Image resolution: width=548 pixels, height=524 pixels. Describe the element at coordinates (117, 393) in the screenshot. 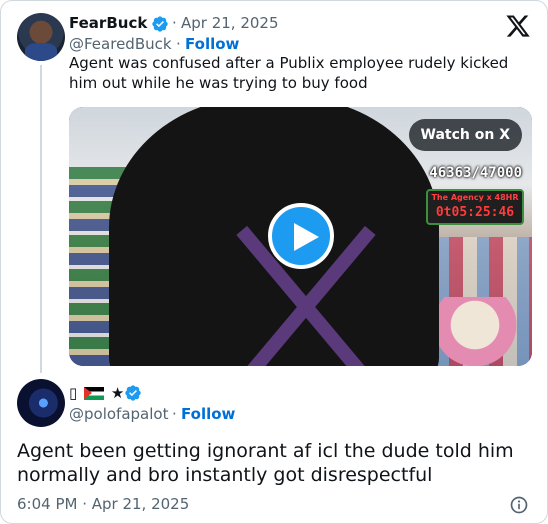

I see `star-glyph: ★` at that location.